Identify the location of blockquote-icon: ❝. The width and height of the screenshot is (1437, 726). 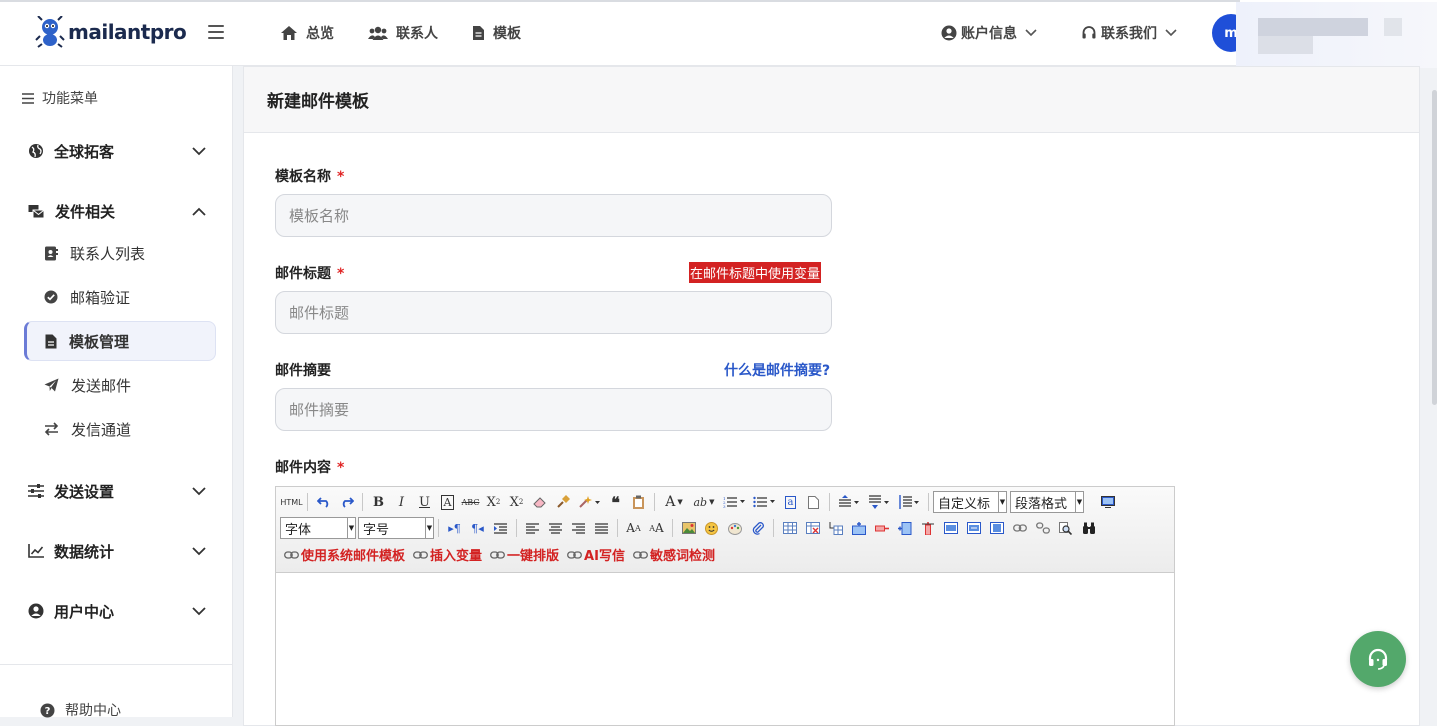
(615, 502).